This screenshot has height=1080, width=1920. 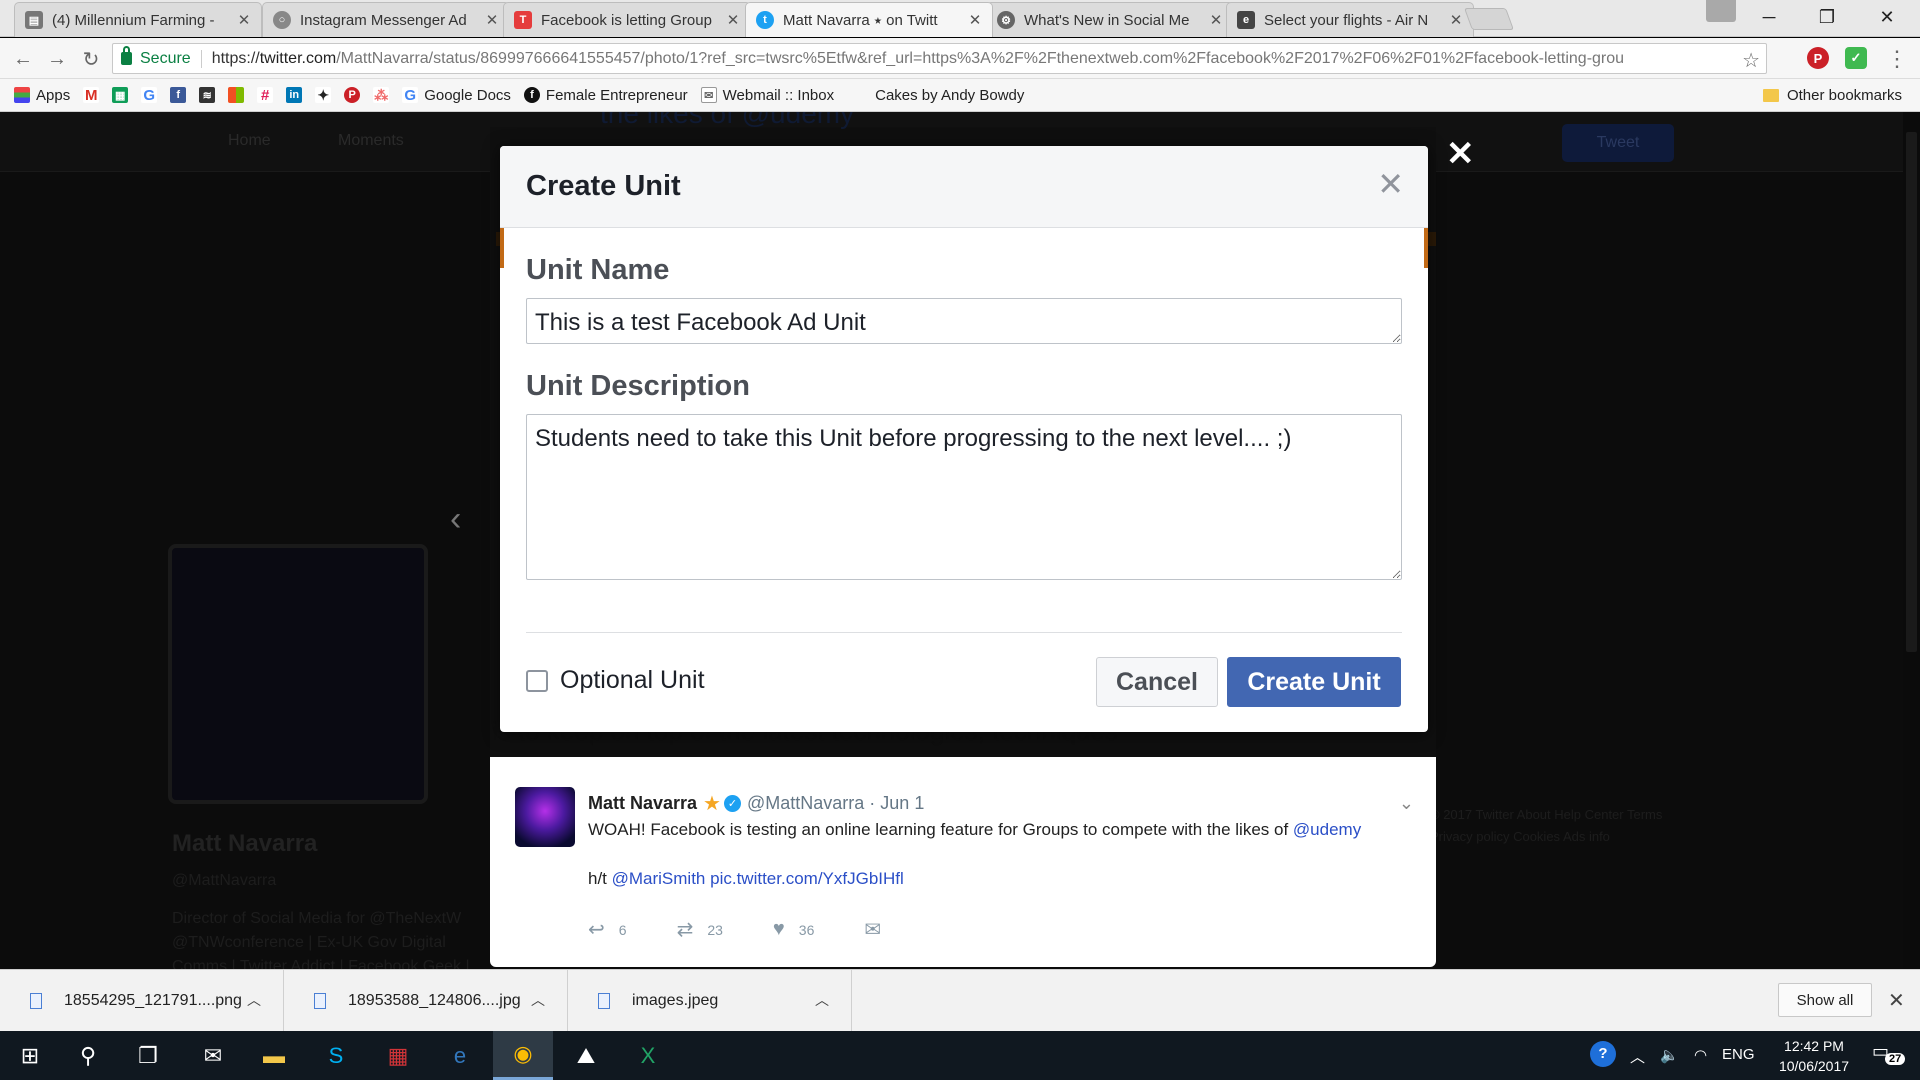 I want to click on volume-icon: 🔈, so click(x=1669, y=1055).